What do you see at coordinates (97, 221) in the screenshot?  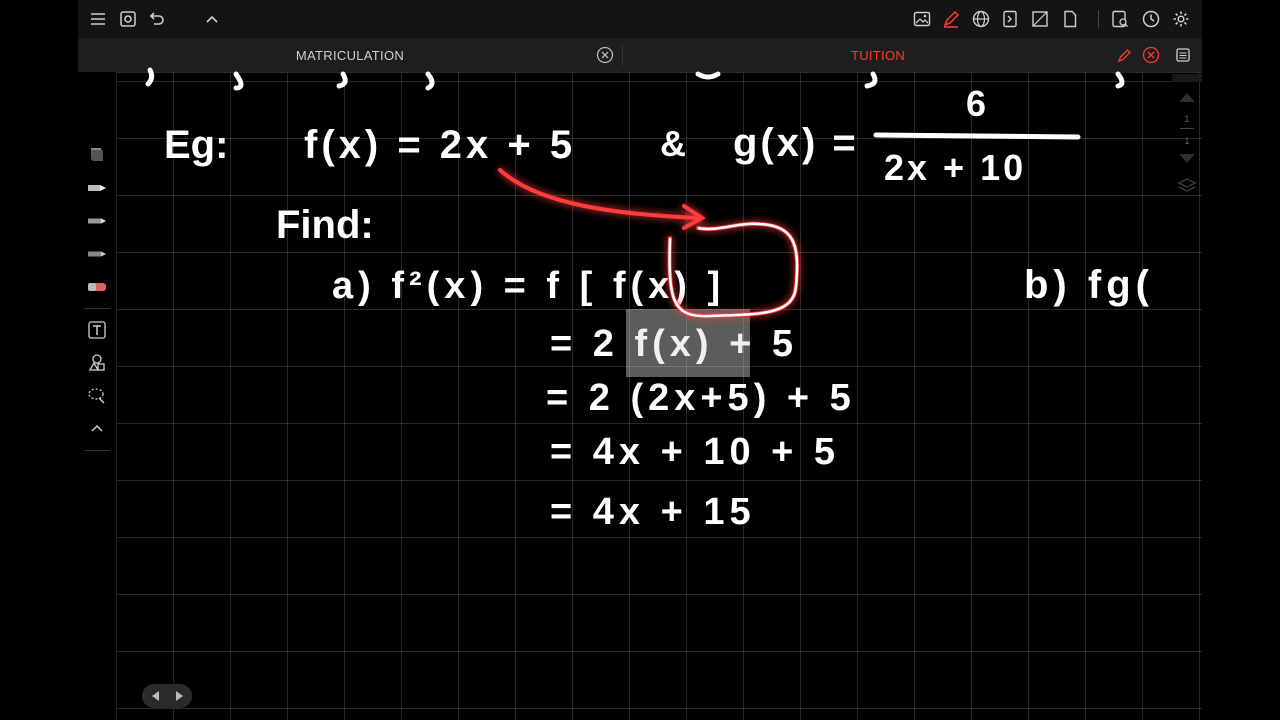 I see `ballpoint-pen-icon` at bounding box center [97, 221].